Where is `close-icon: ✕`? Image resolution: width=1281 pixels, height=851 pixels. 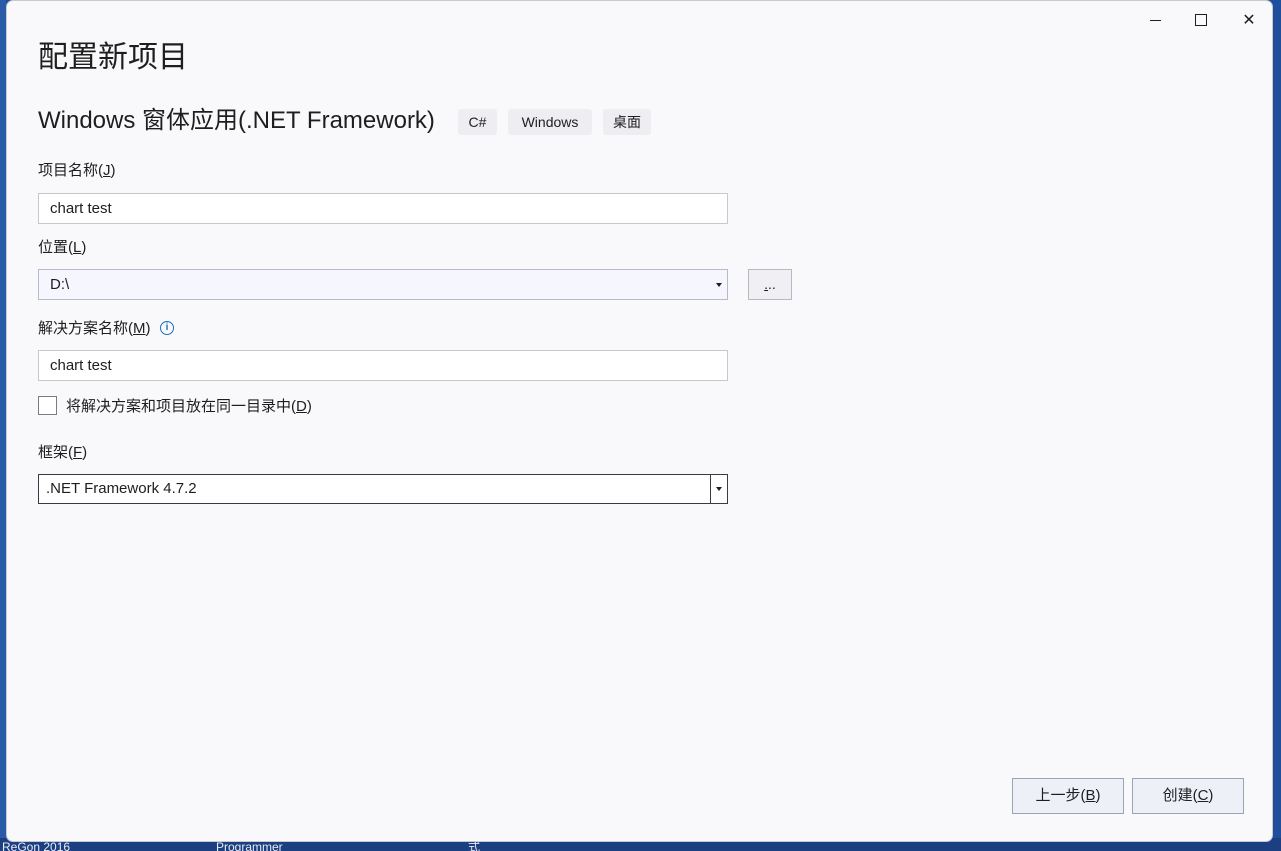
close-icon: ✕ is located at coordinates (1249, 20).